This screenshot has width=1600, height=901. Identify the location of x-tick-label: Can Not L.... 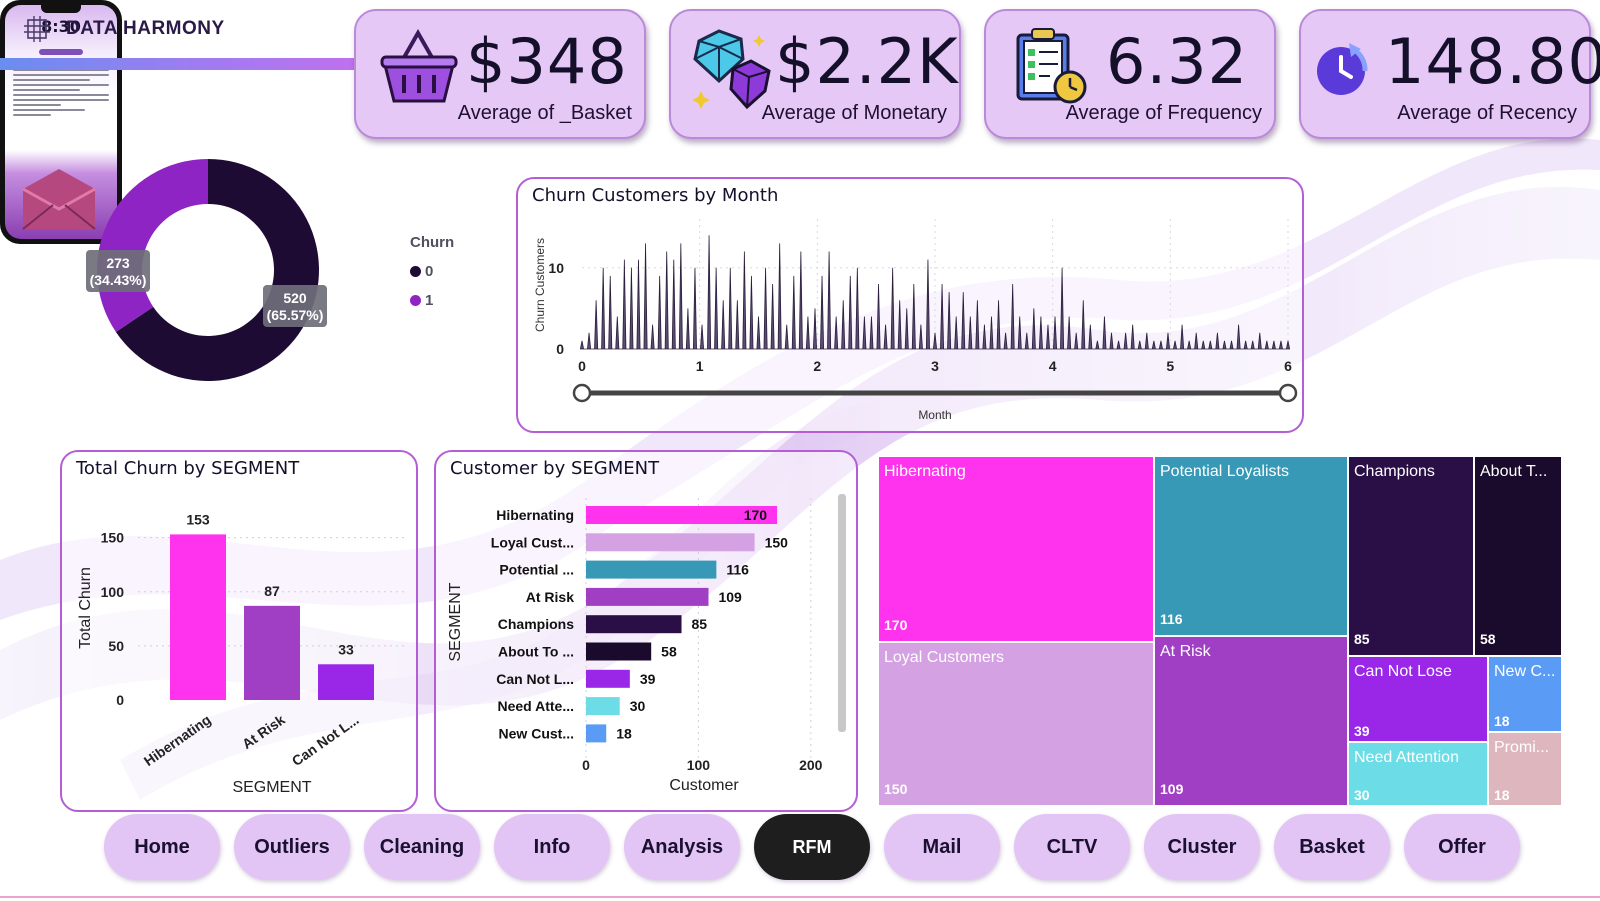
(325, 740).